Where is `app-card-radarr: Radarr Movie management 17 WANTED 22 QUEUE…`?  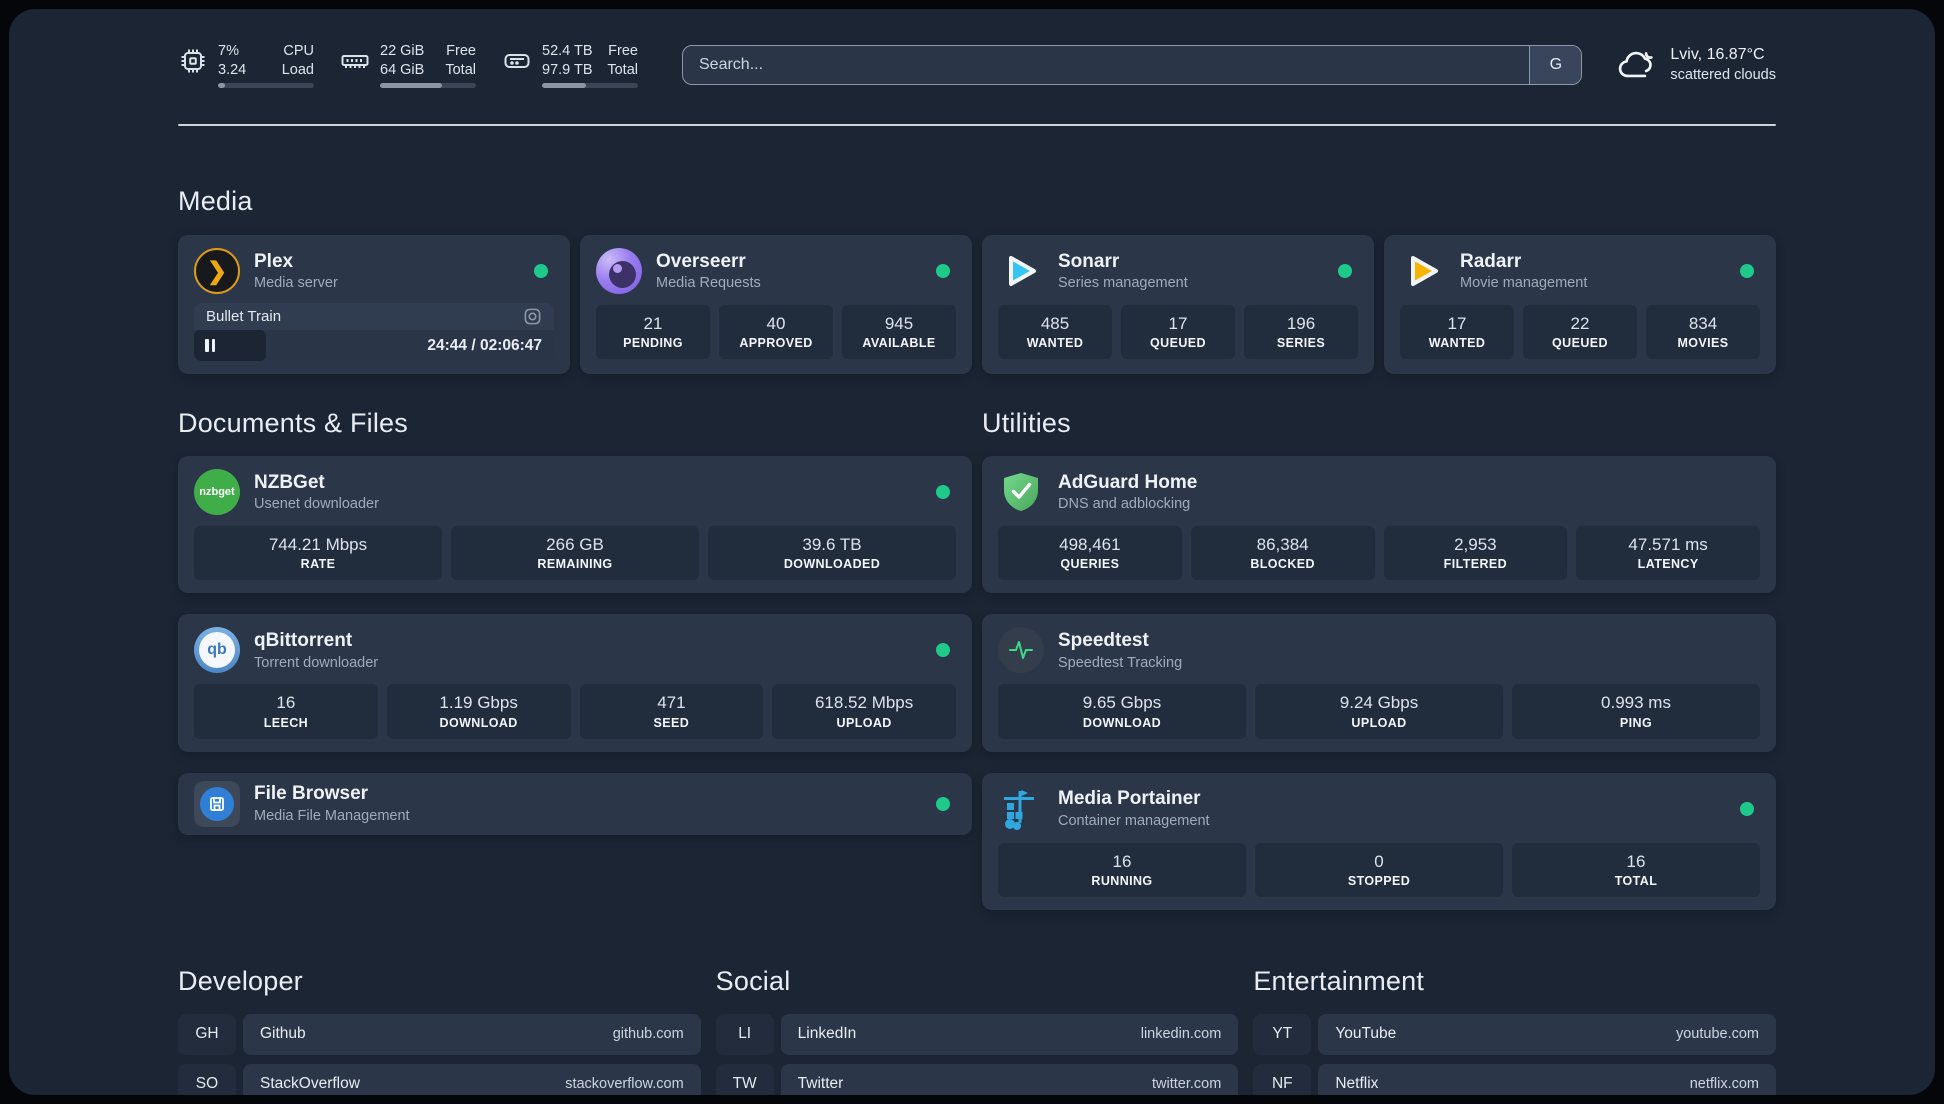
app-card-radarr: Radarr Movie management 17 WANTED 22 QUEUE… is located at coordinates (1580, 304).